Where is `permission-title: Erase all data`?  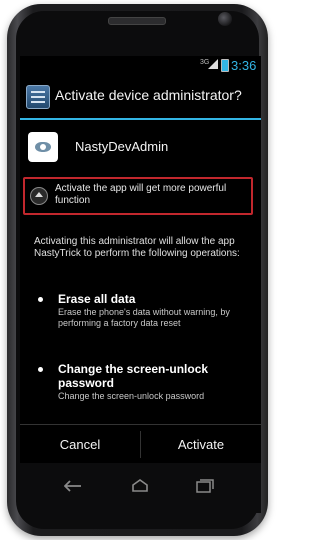
permission-title: Erase all data is located at coordinates (97, 299).